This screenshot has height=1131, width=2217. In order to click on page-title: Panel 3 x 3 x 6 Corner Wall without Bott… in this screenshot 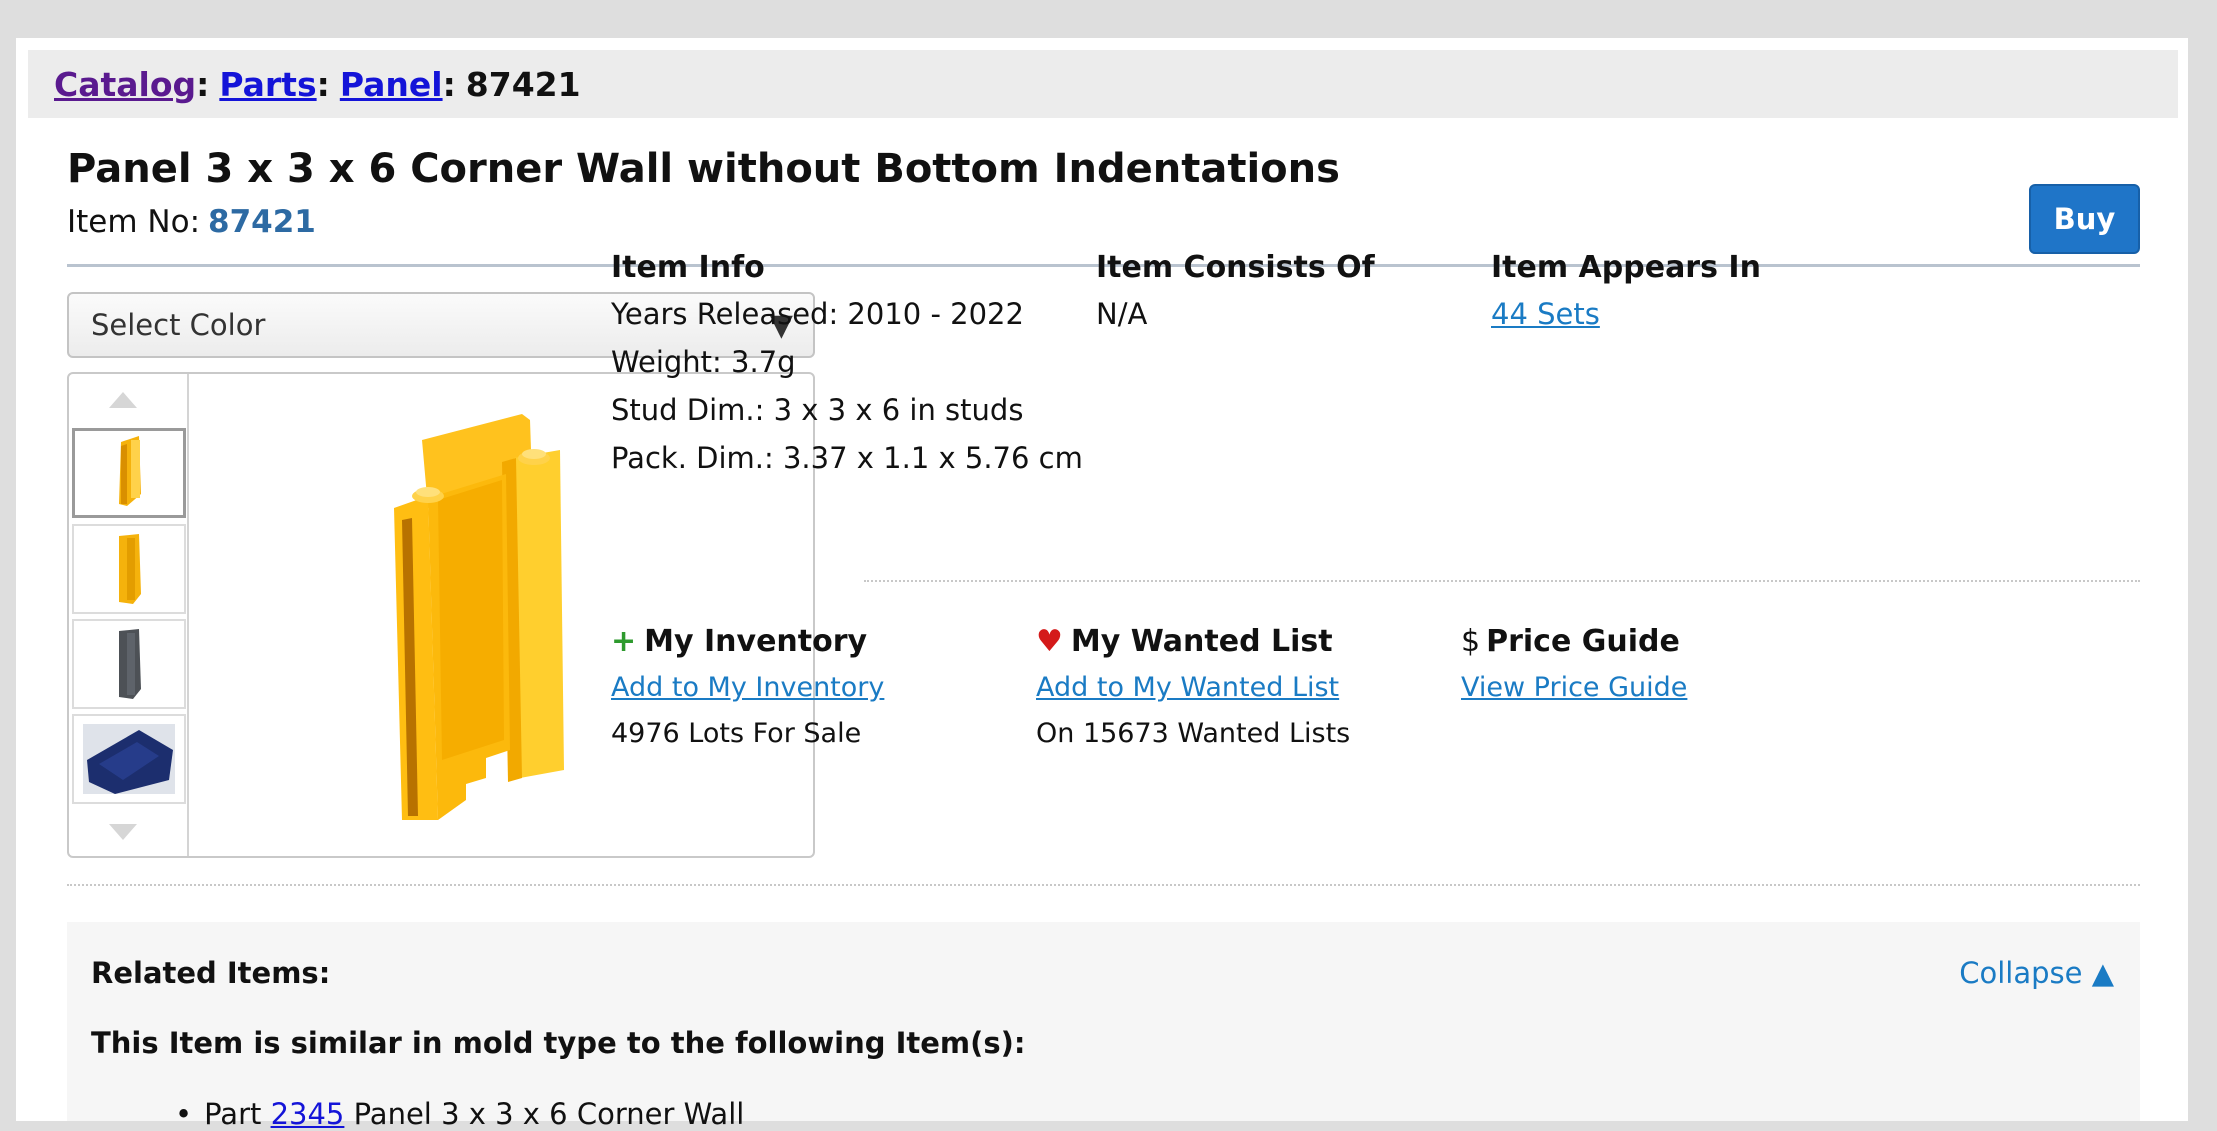, I will do `click(703, 169)`.